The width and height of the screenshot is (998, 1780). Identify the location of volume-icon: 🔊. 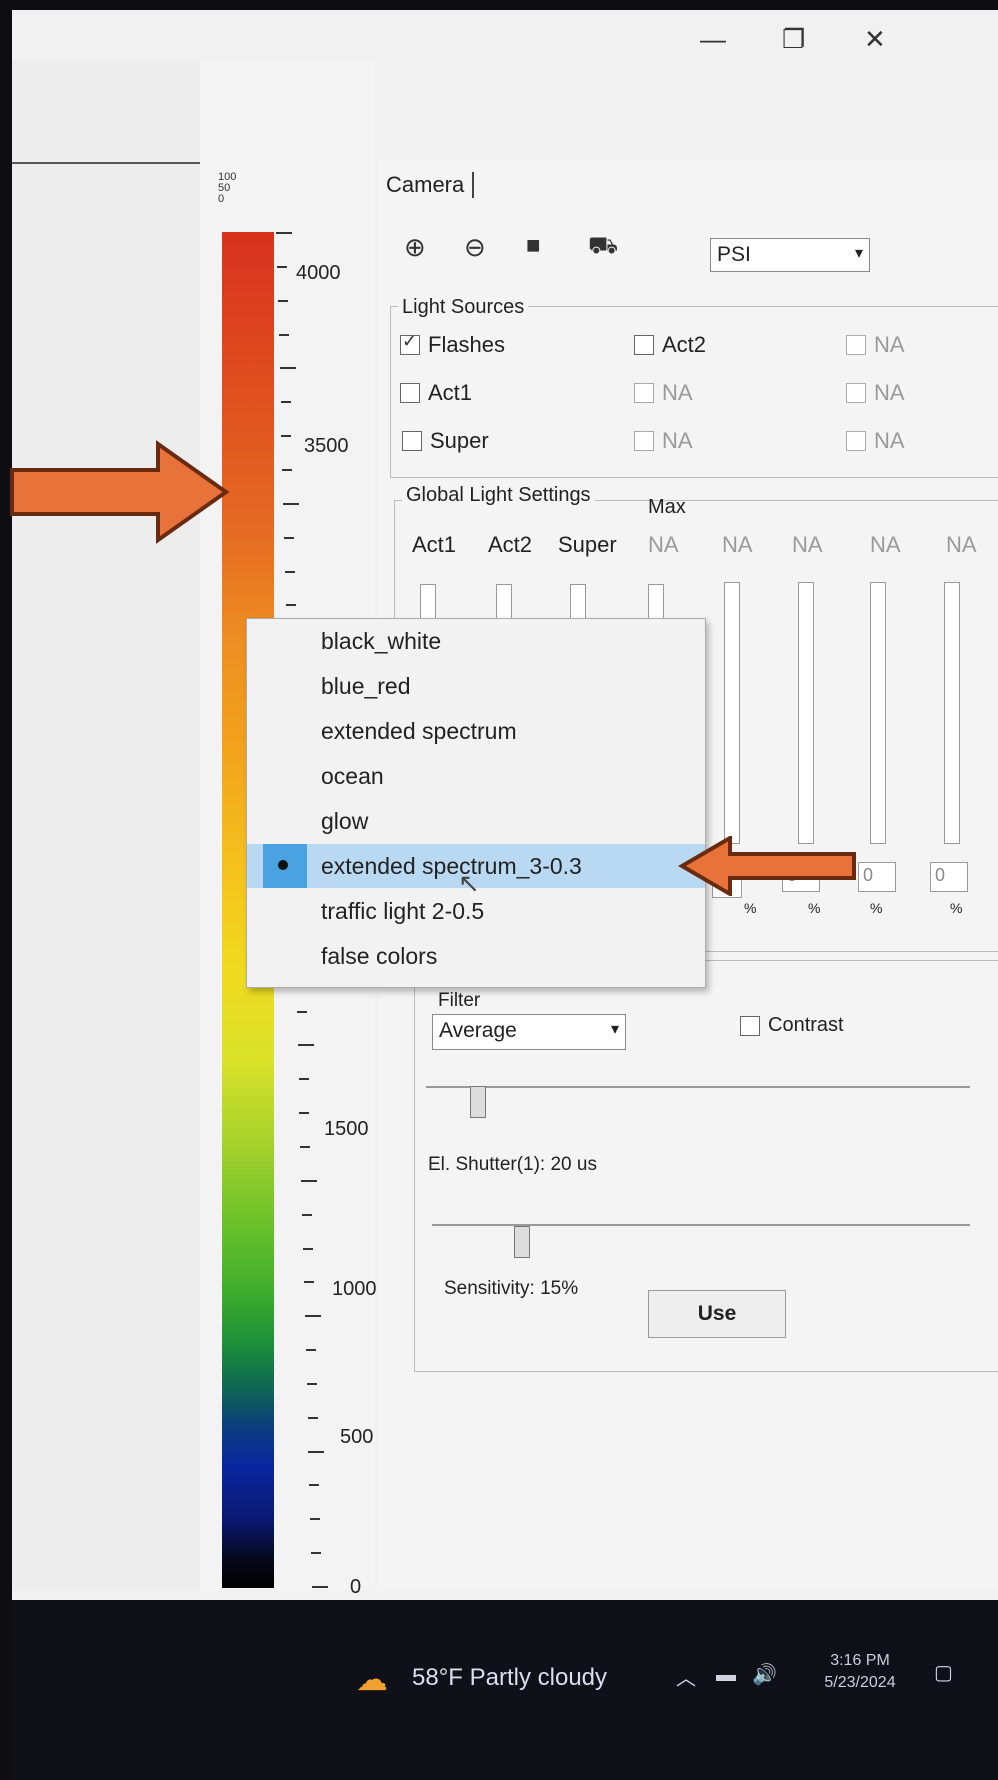
(764, 1674).